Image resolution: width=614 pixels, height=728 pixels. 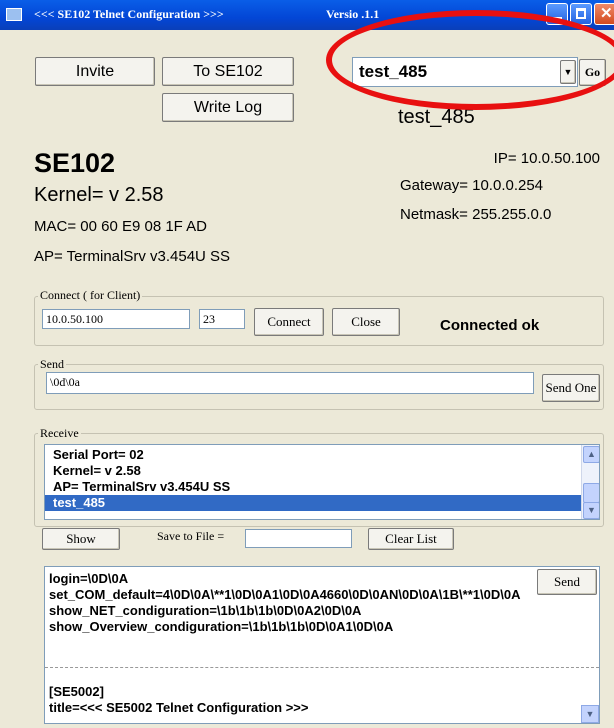 I want to click on send-legend: Send, so click(x=52, y=364).